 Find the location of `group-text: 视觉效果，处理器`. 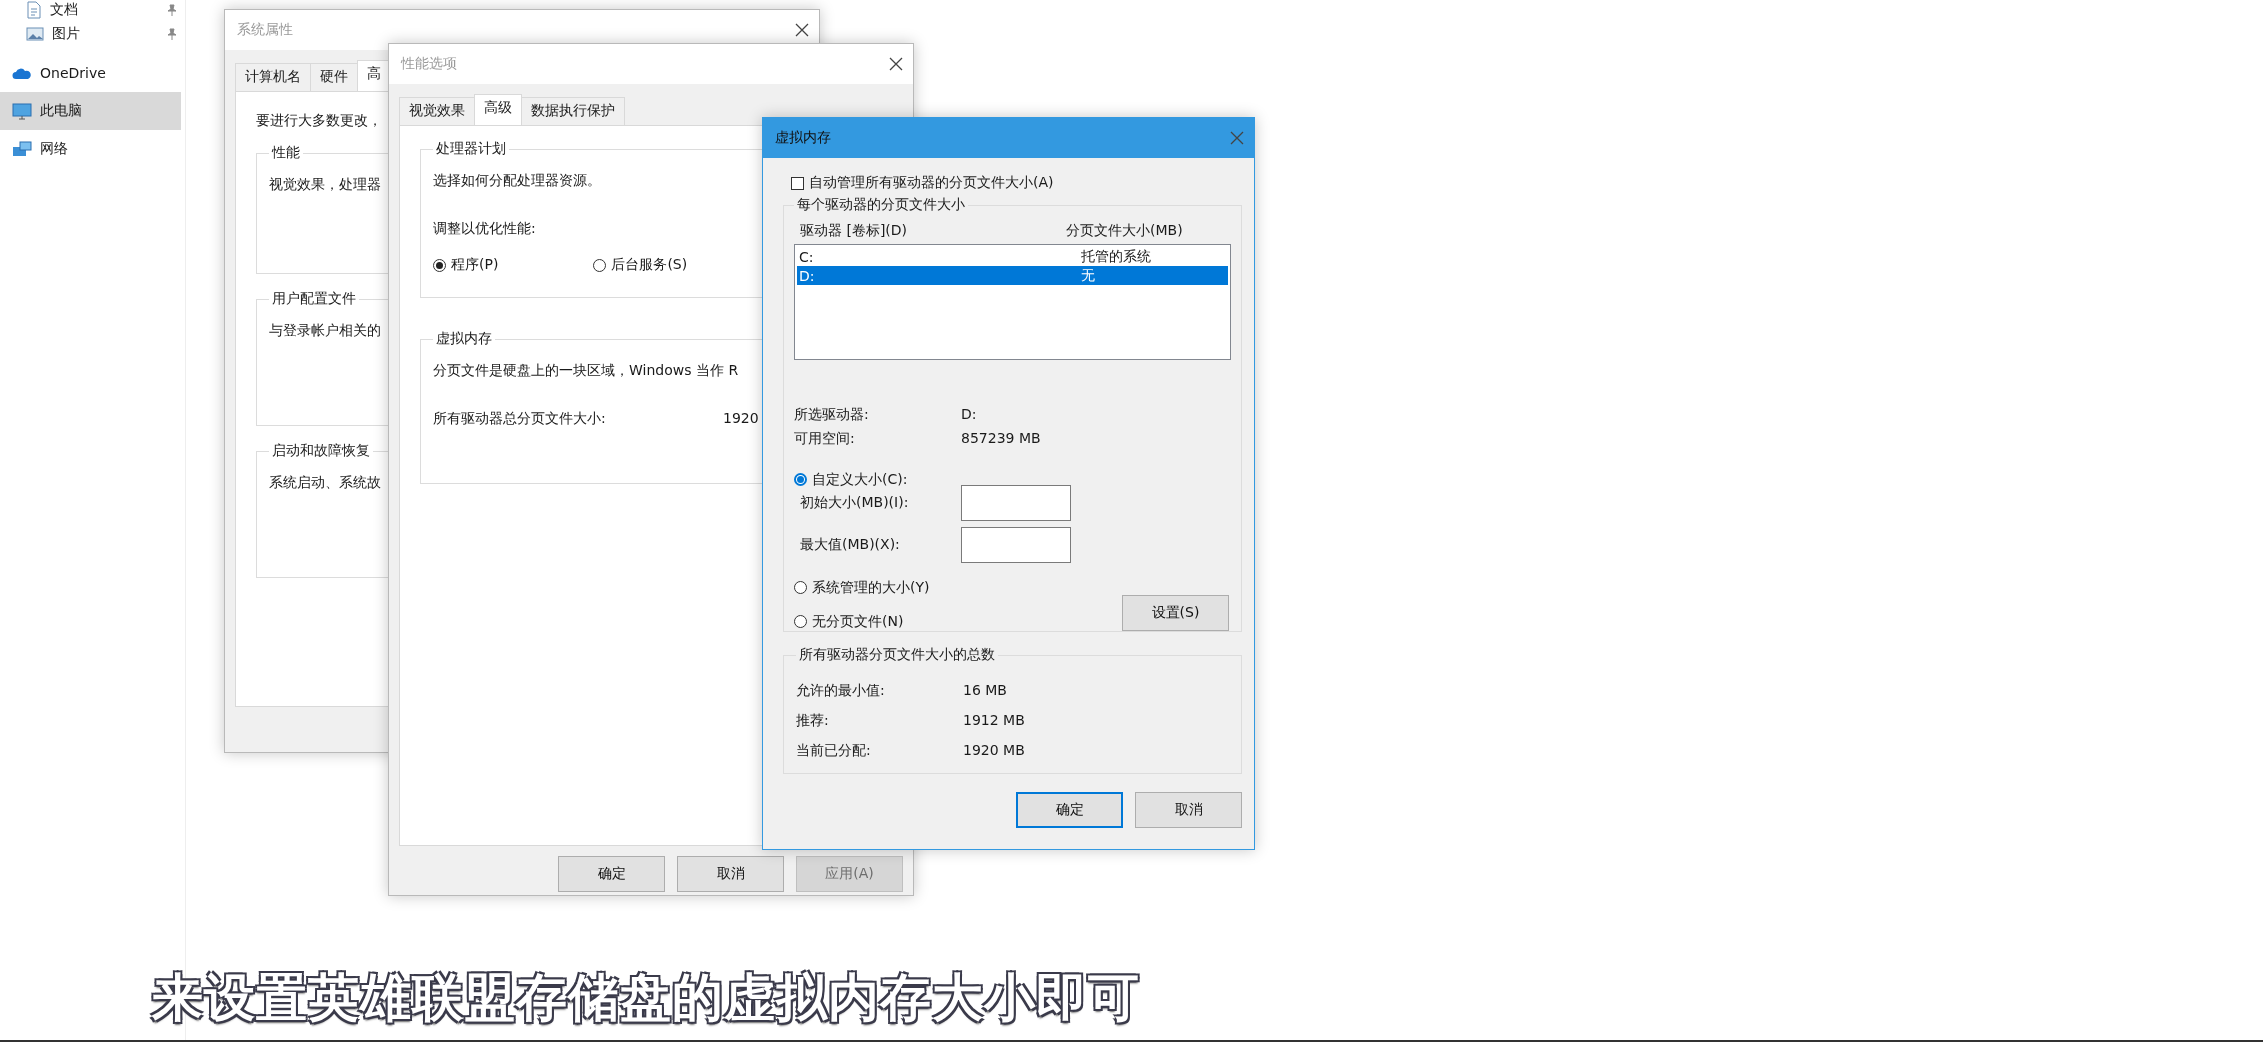

group-text: 视觉效果，处理器 is located at coordinates (325, 185).